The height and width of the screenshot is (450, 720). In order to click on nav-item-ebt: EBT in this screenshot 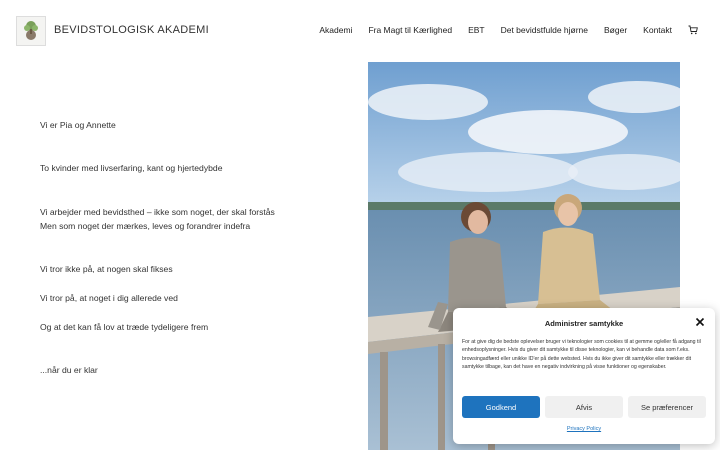, I will do `click(476, 30)`.